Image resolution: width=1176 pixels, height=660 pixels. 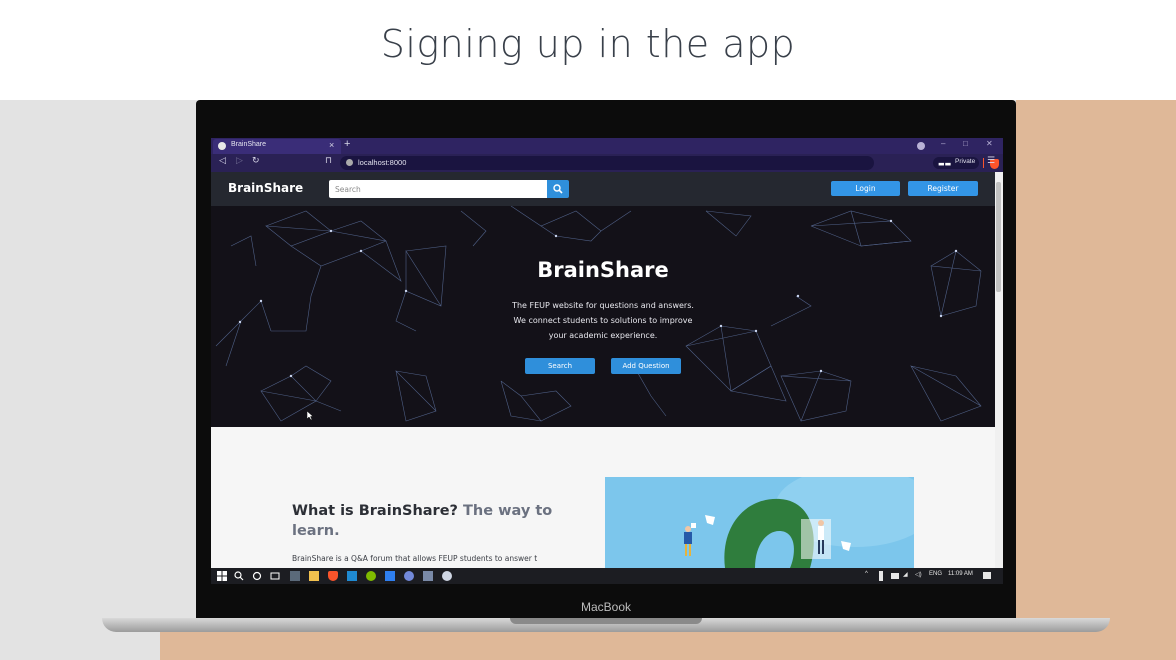 I want to click on mouse-cursor-icon, so click(x=310, y=415).